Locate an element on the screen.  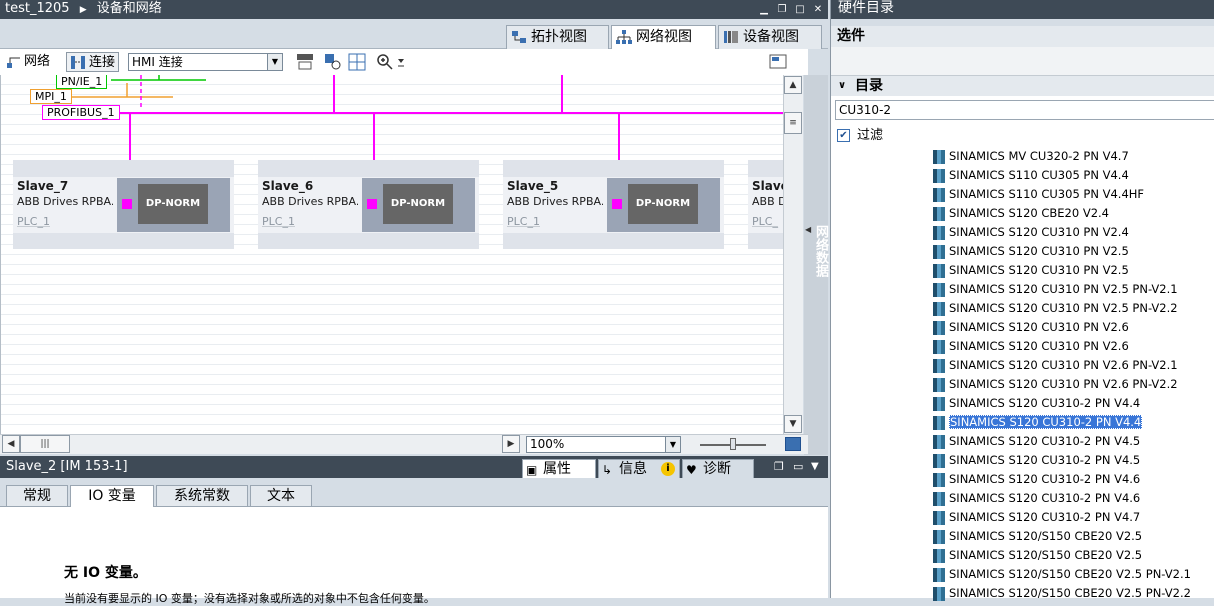
subtab-texts: 文本 is located at coordinates (281, 495).